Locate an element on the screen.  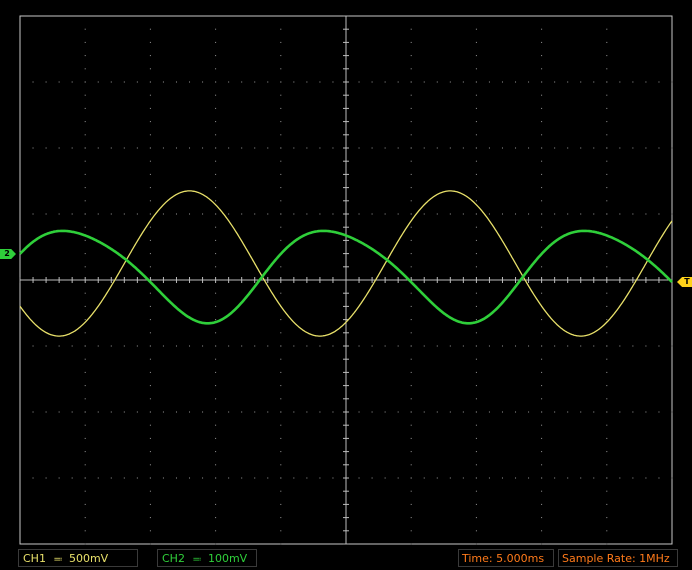
ch2-scale-readout: CH2 ≕ 100mV is located at coordinates (207, 558).